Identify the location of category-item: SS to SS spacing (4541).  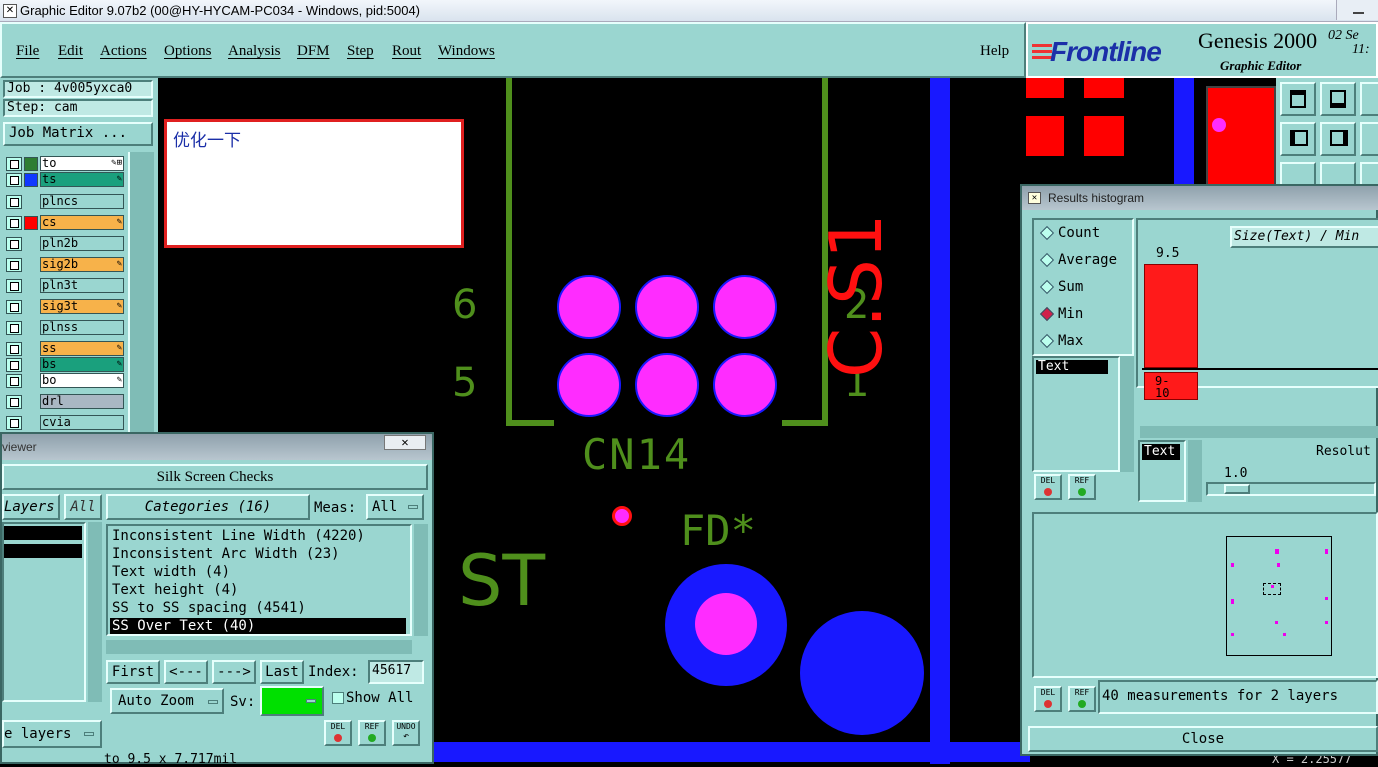
(258, 608).